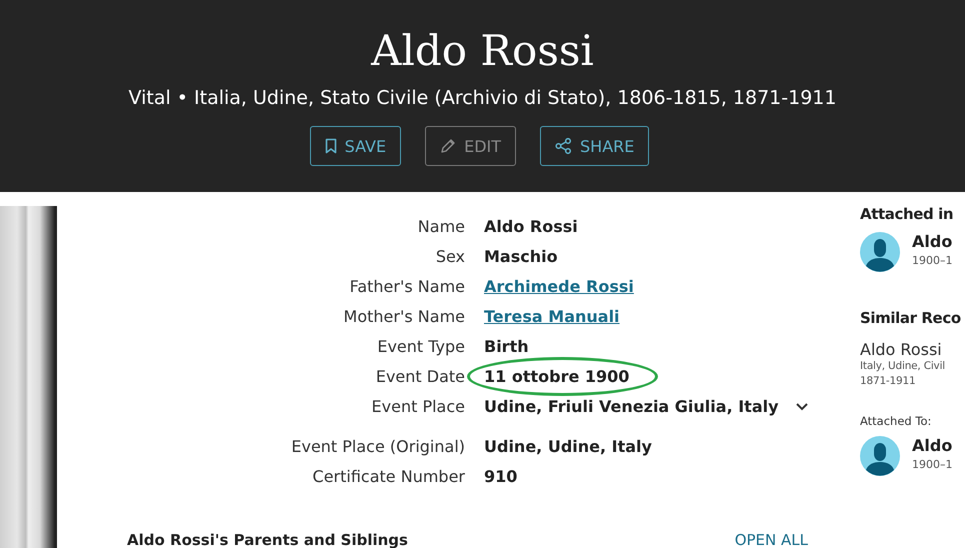  I want to click on similar-record-name: Aldo Rossi, so click(901, 349).